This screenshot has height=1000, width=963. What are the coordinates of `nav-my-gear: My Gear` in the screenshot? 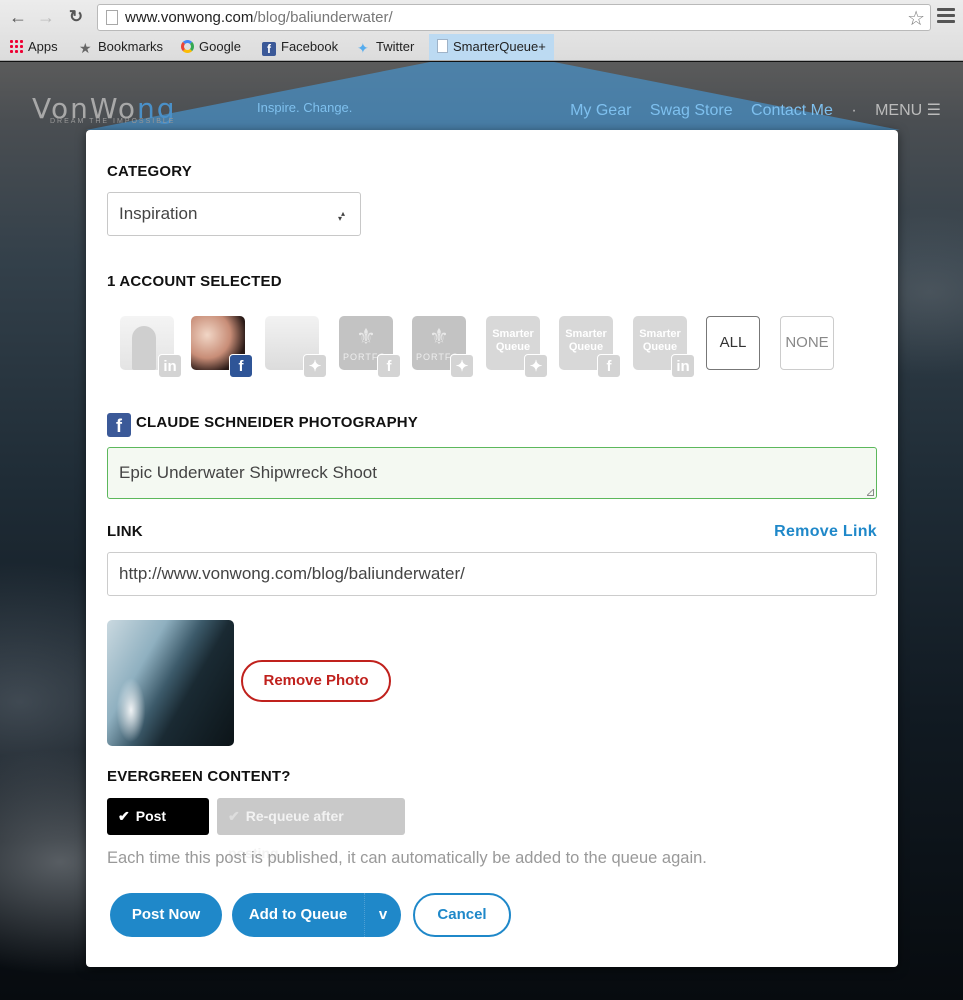 It's located at (600, 110).